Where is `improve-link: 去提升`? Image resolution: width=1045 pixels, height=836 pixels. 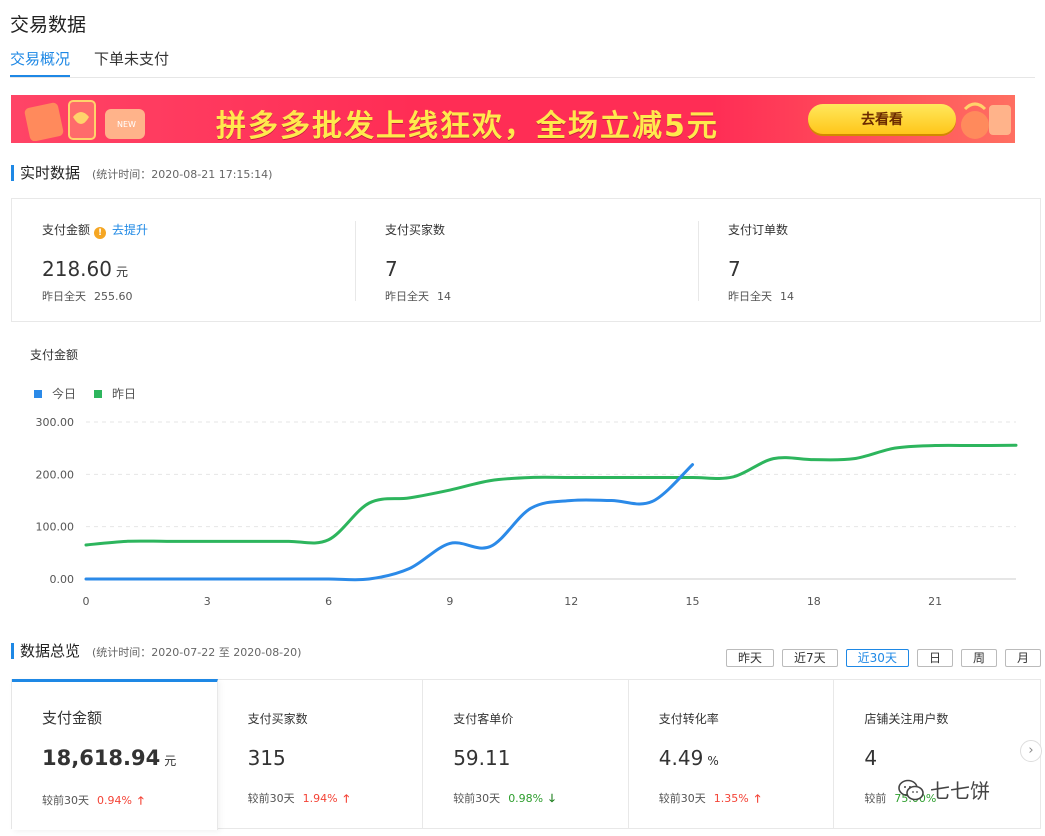 improve-link: 去提升 is located at coordinates (130, 230).